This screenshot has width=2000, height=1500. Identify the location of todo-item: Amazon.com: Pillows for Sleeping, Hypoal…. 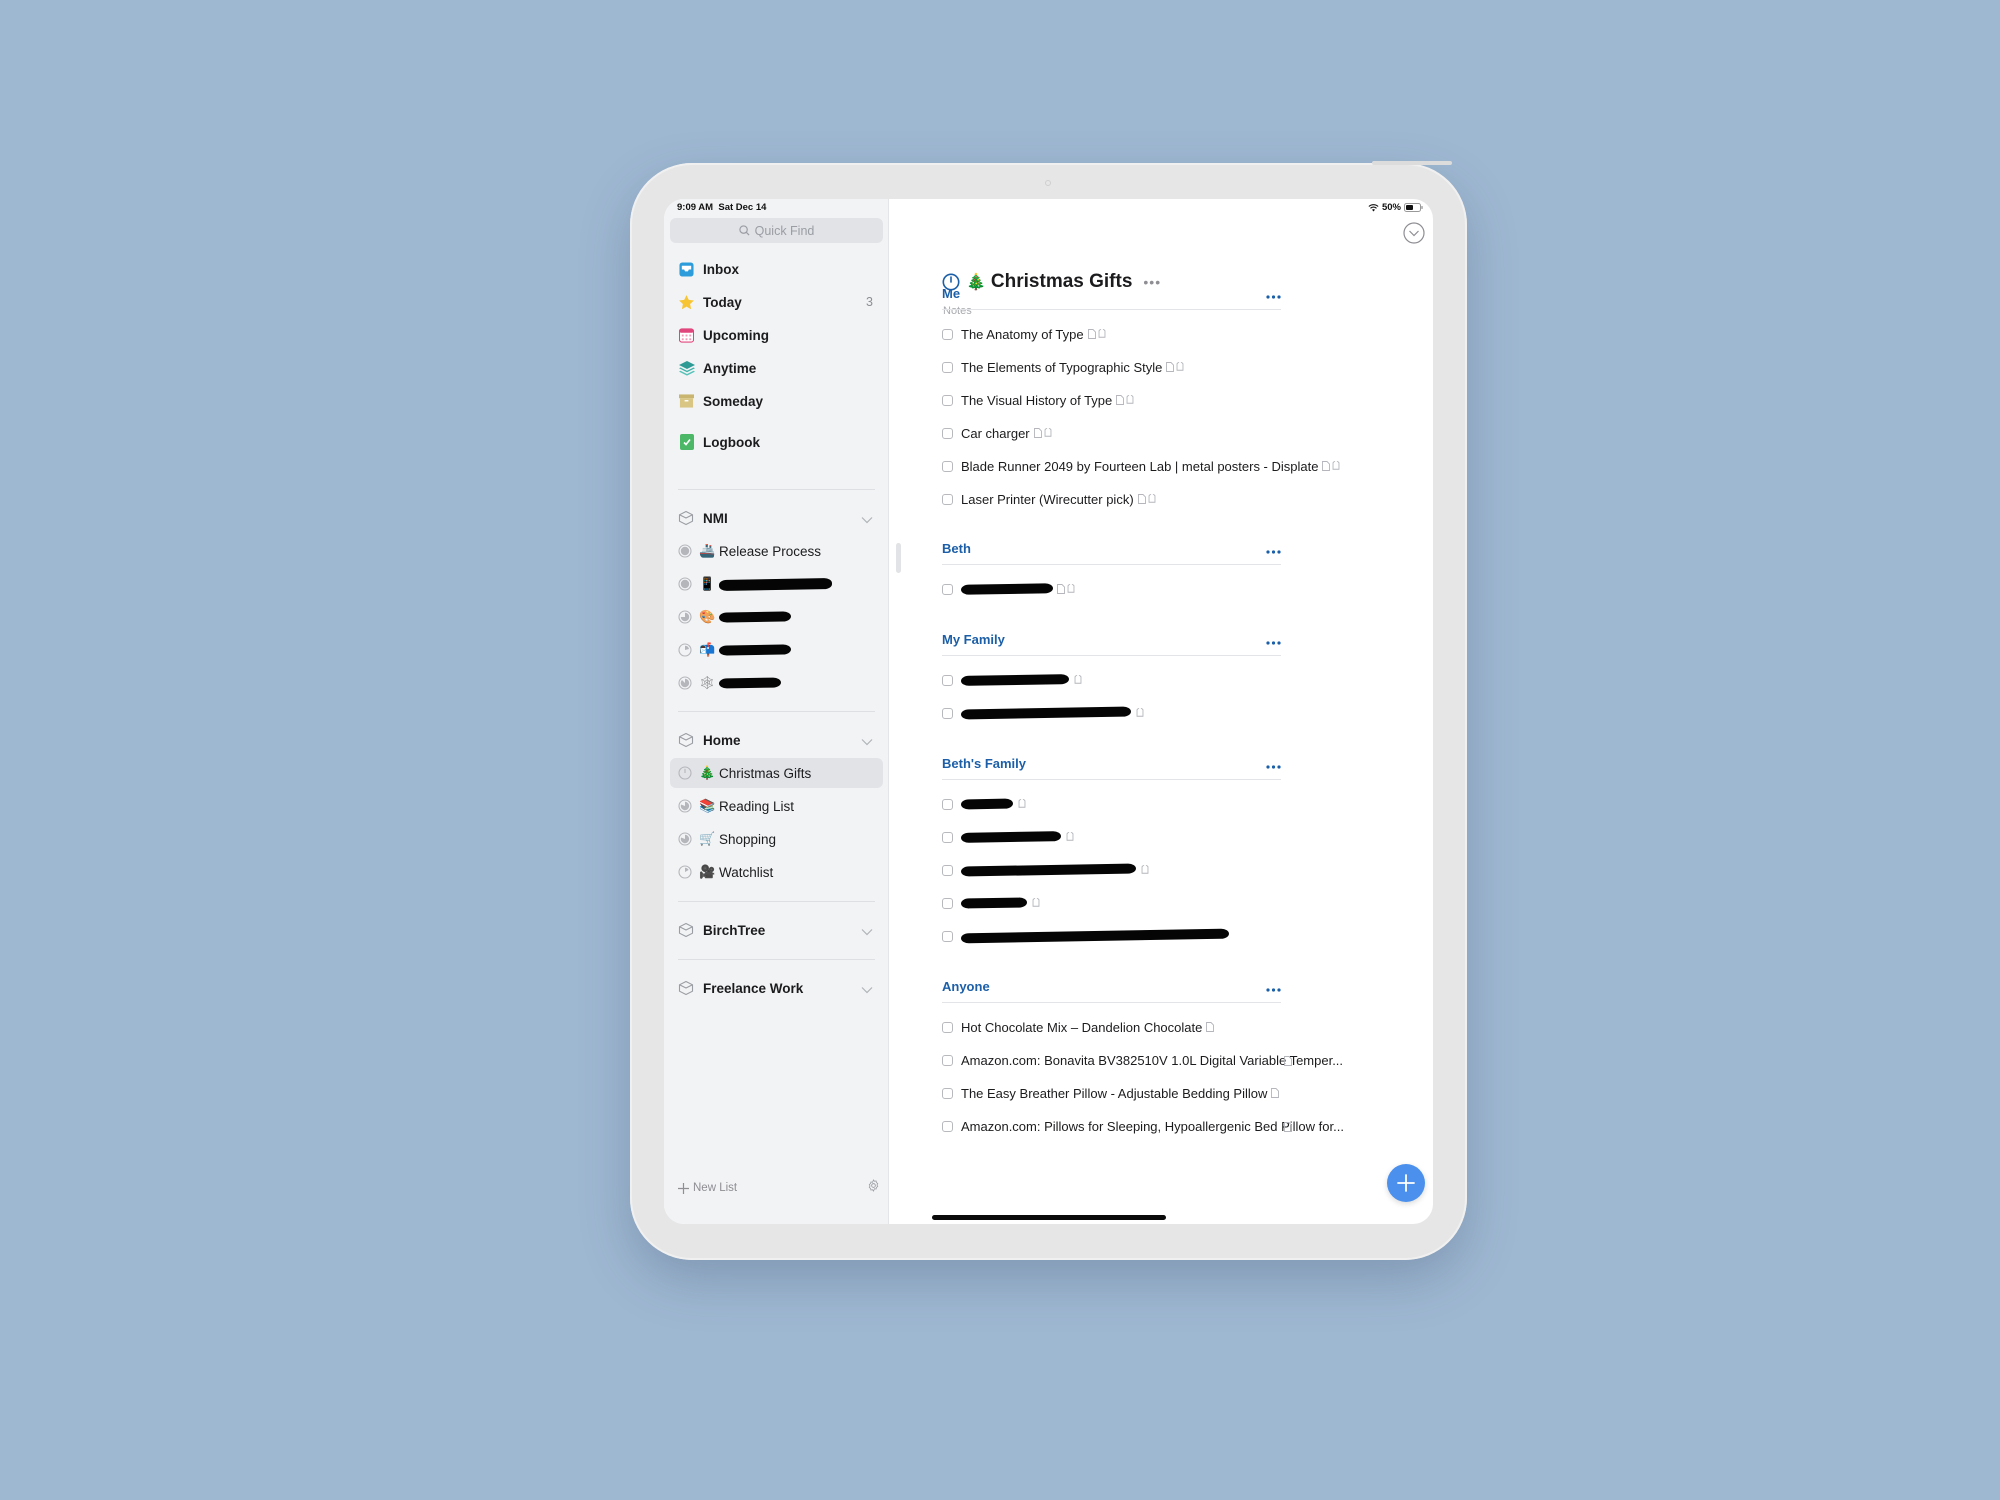
(1143, 1126).